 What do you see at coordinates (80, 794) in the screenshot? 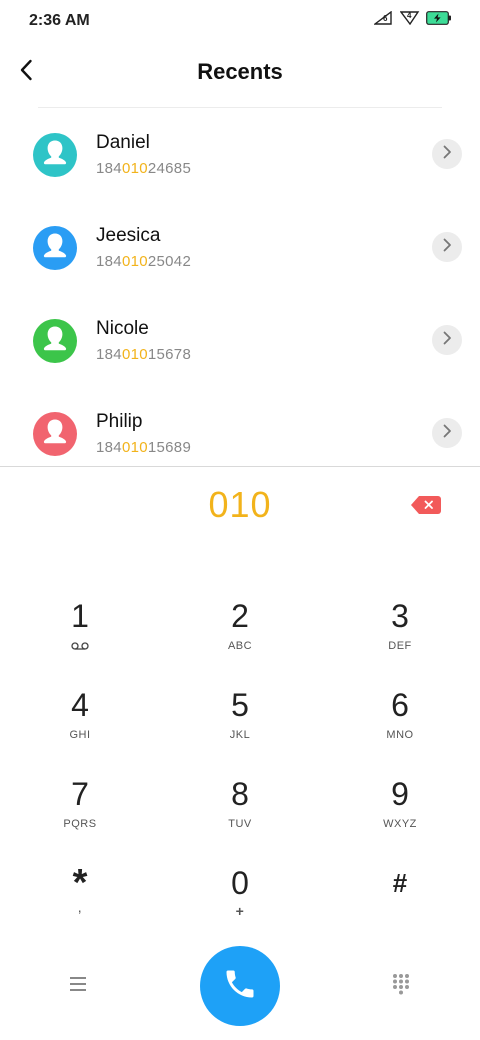
I see `key-digit: 7` at bounding box center [80, 794].